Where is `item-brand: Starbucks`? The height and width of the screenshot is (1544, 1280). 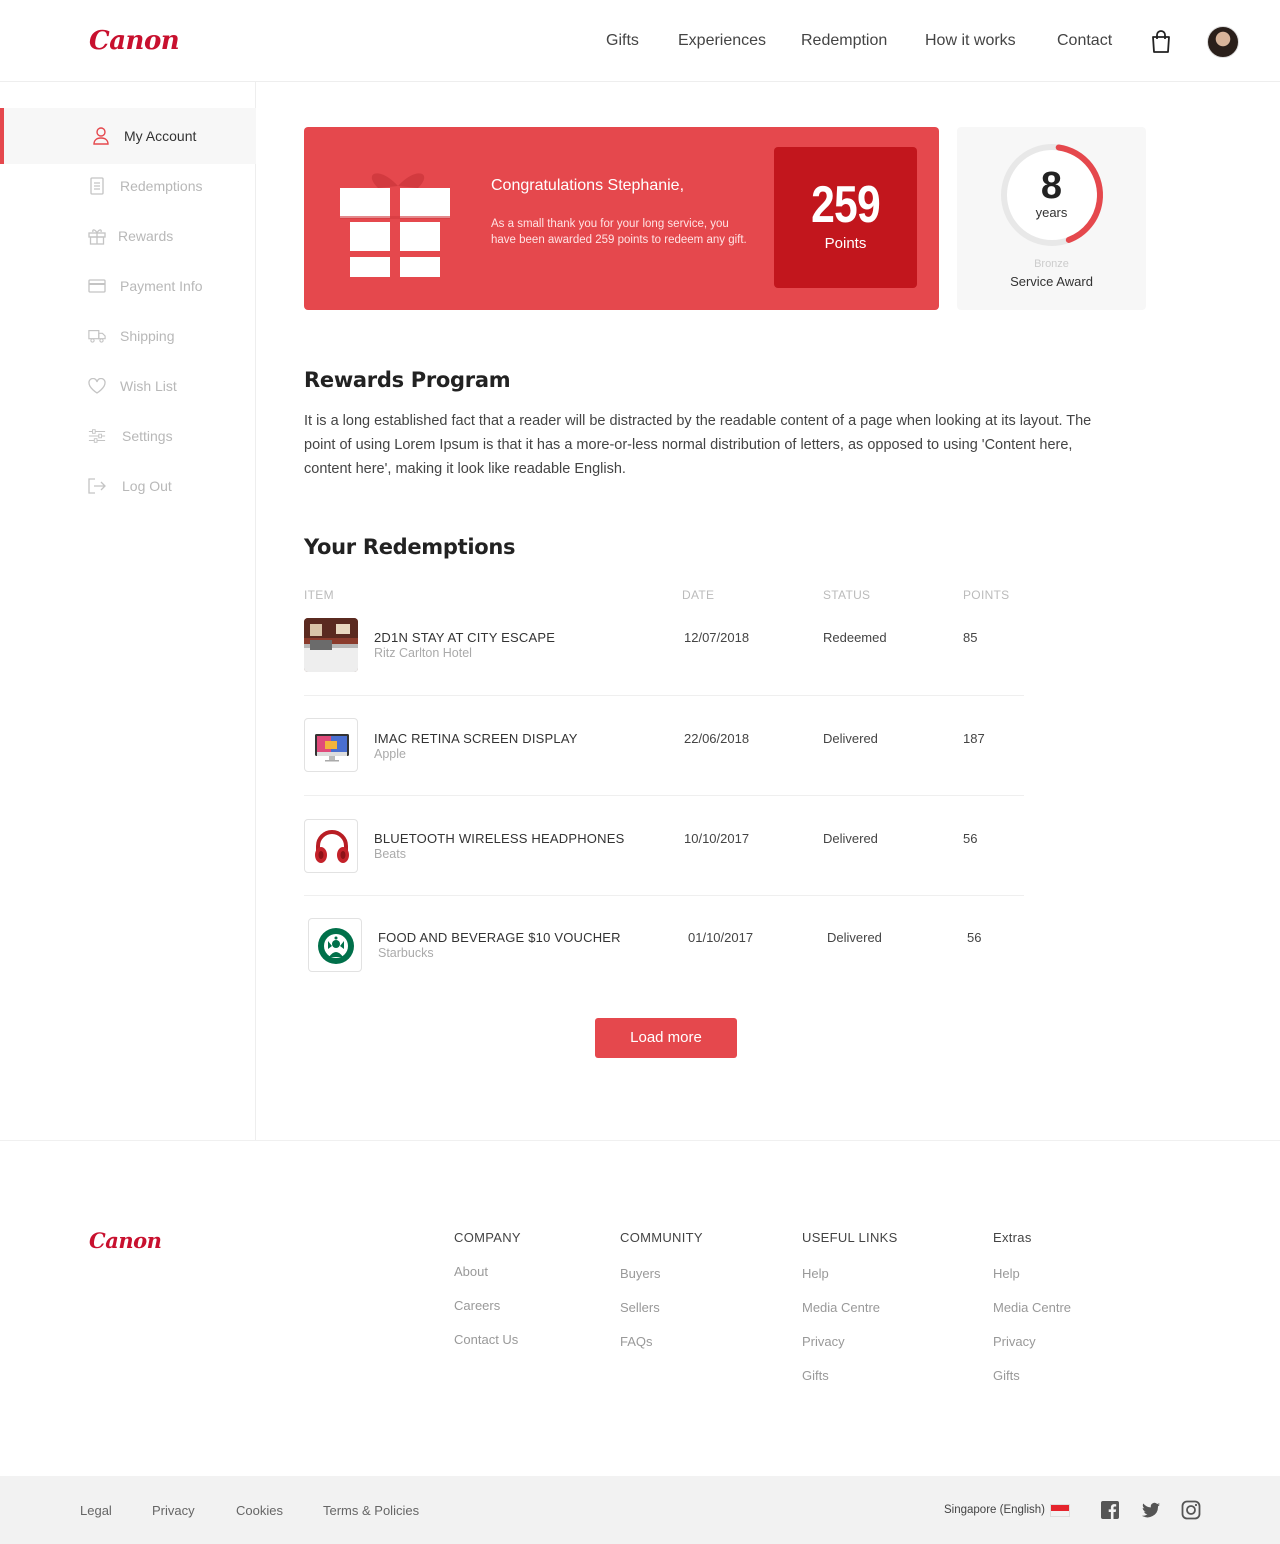 item-brand: Starbucks is located at coordinates (406, 953).